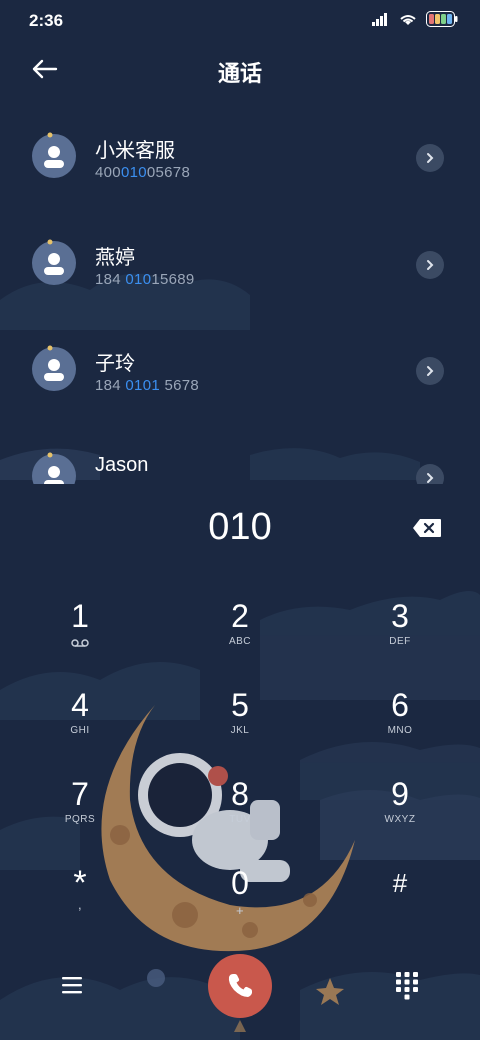 Image resolution: width=480 pixels, height=1040 pixels. Describe the element at coordinates (240, 705) in the screenshot. I see `key-digit: 5` at that location.